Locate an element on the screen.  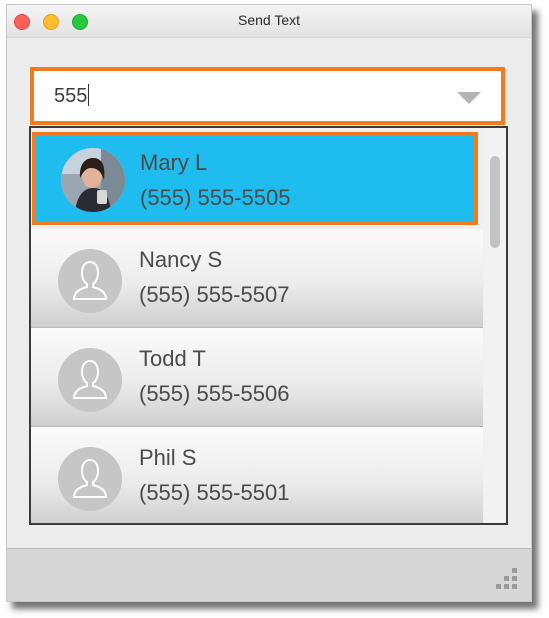
contact-phone: (555) 555-5505 is located at coordinates (215, 197).